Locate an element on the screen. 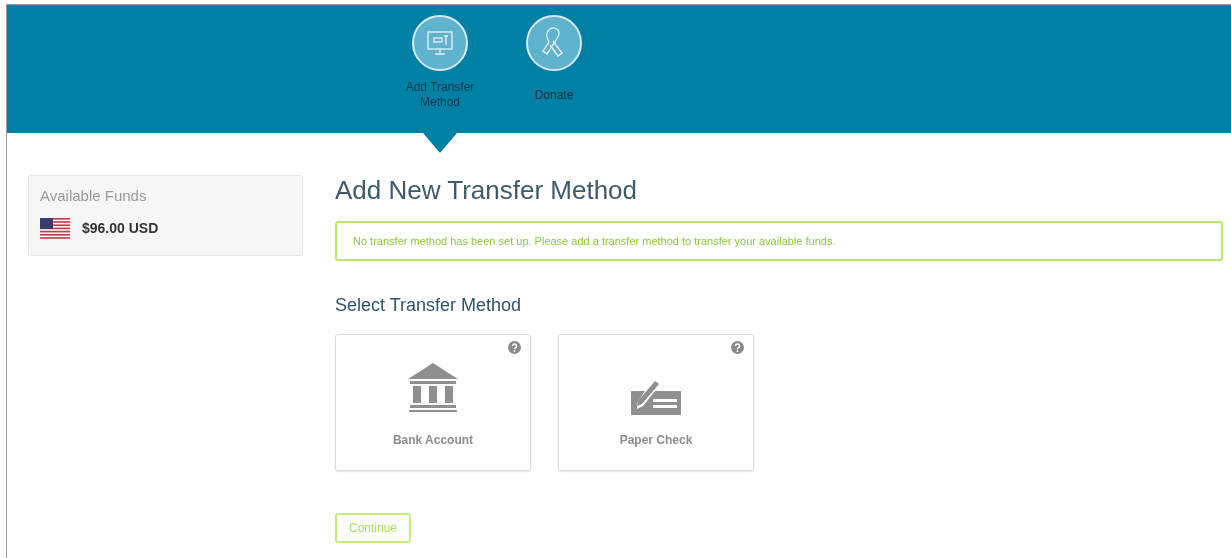 The width and height of the screenshot is (1231, 558). check-pen-icon is located at coordinates (656, 397).